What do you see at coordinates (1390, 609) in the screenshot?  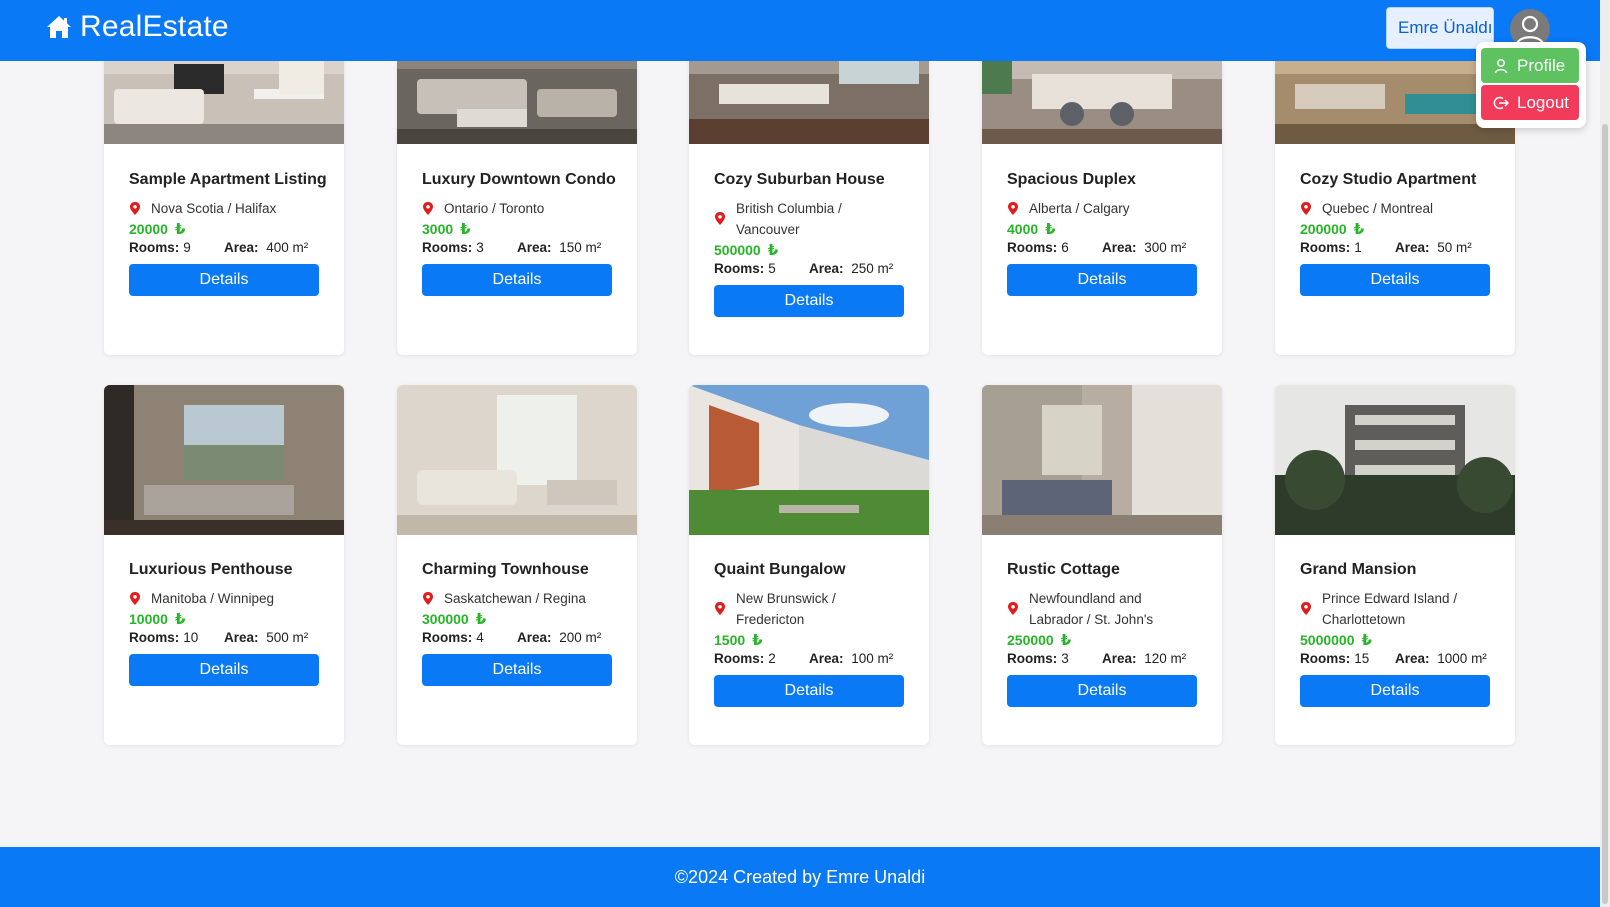 I see `location-text: Prince Edward Island / Charlottetown` at bounding box center [1390, 609].